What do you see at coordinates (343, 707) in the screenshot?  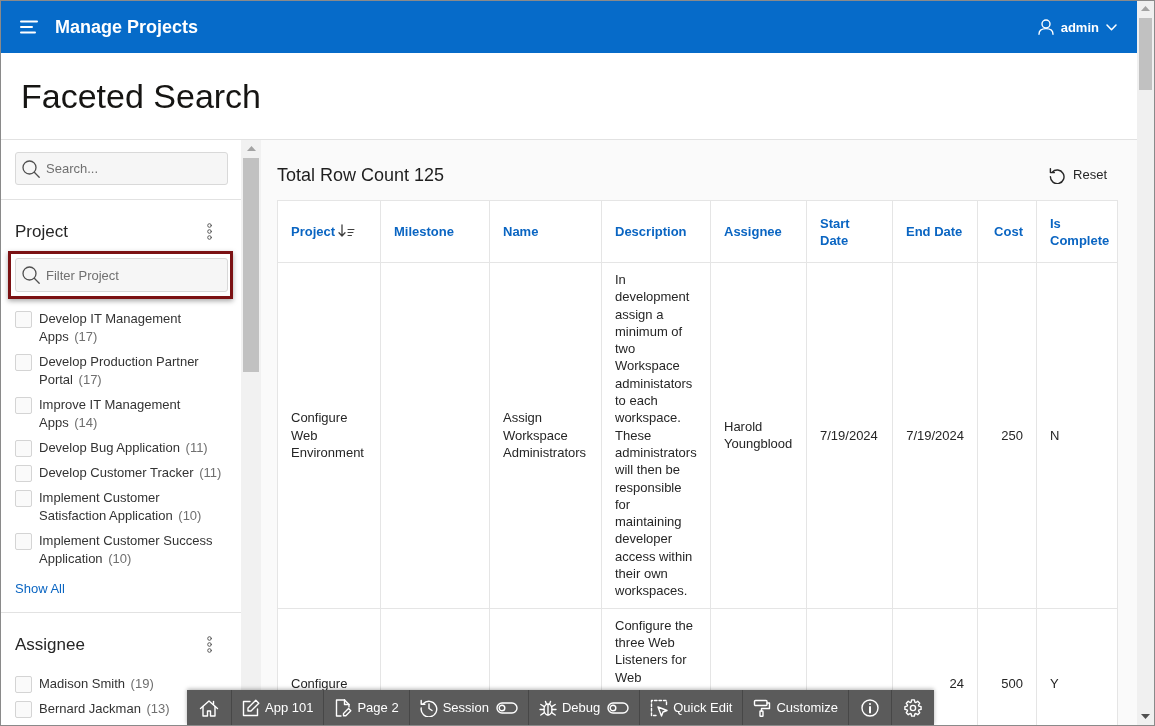 I see `page-edit-icon` at bounding box center [343, 707].